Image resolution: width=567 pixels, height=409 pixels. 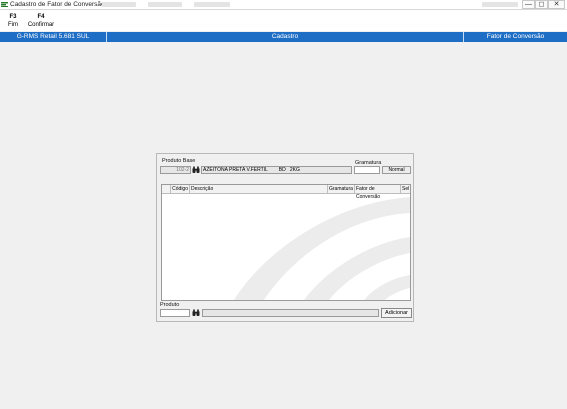 What do you see at coordinates (283, 5) in the screenshot?
I see `title-bar: Cadastro de Fator de Conversão — ◻ ✕` at bounding box center [283, 5].